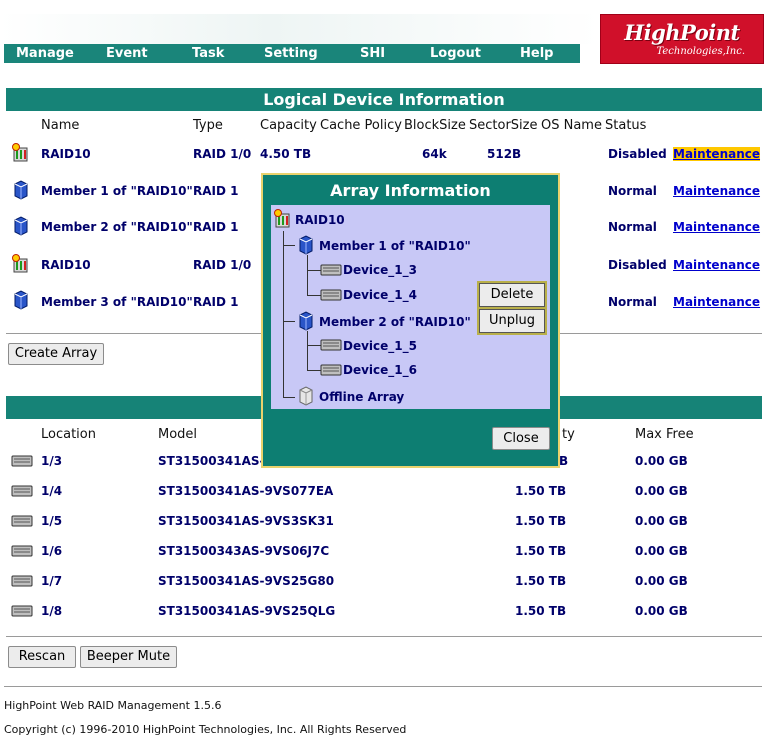 This screenshot has width=768, height=747. Describe the element at coordinates (51, 551) in the screenshot. I see `row-location: 1/6` at that location.